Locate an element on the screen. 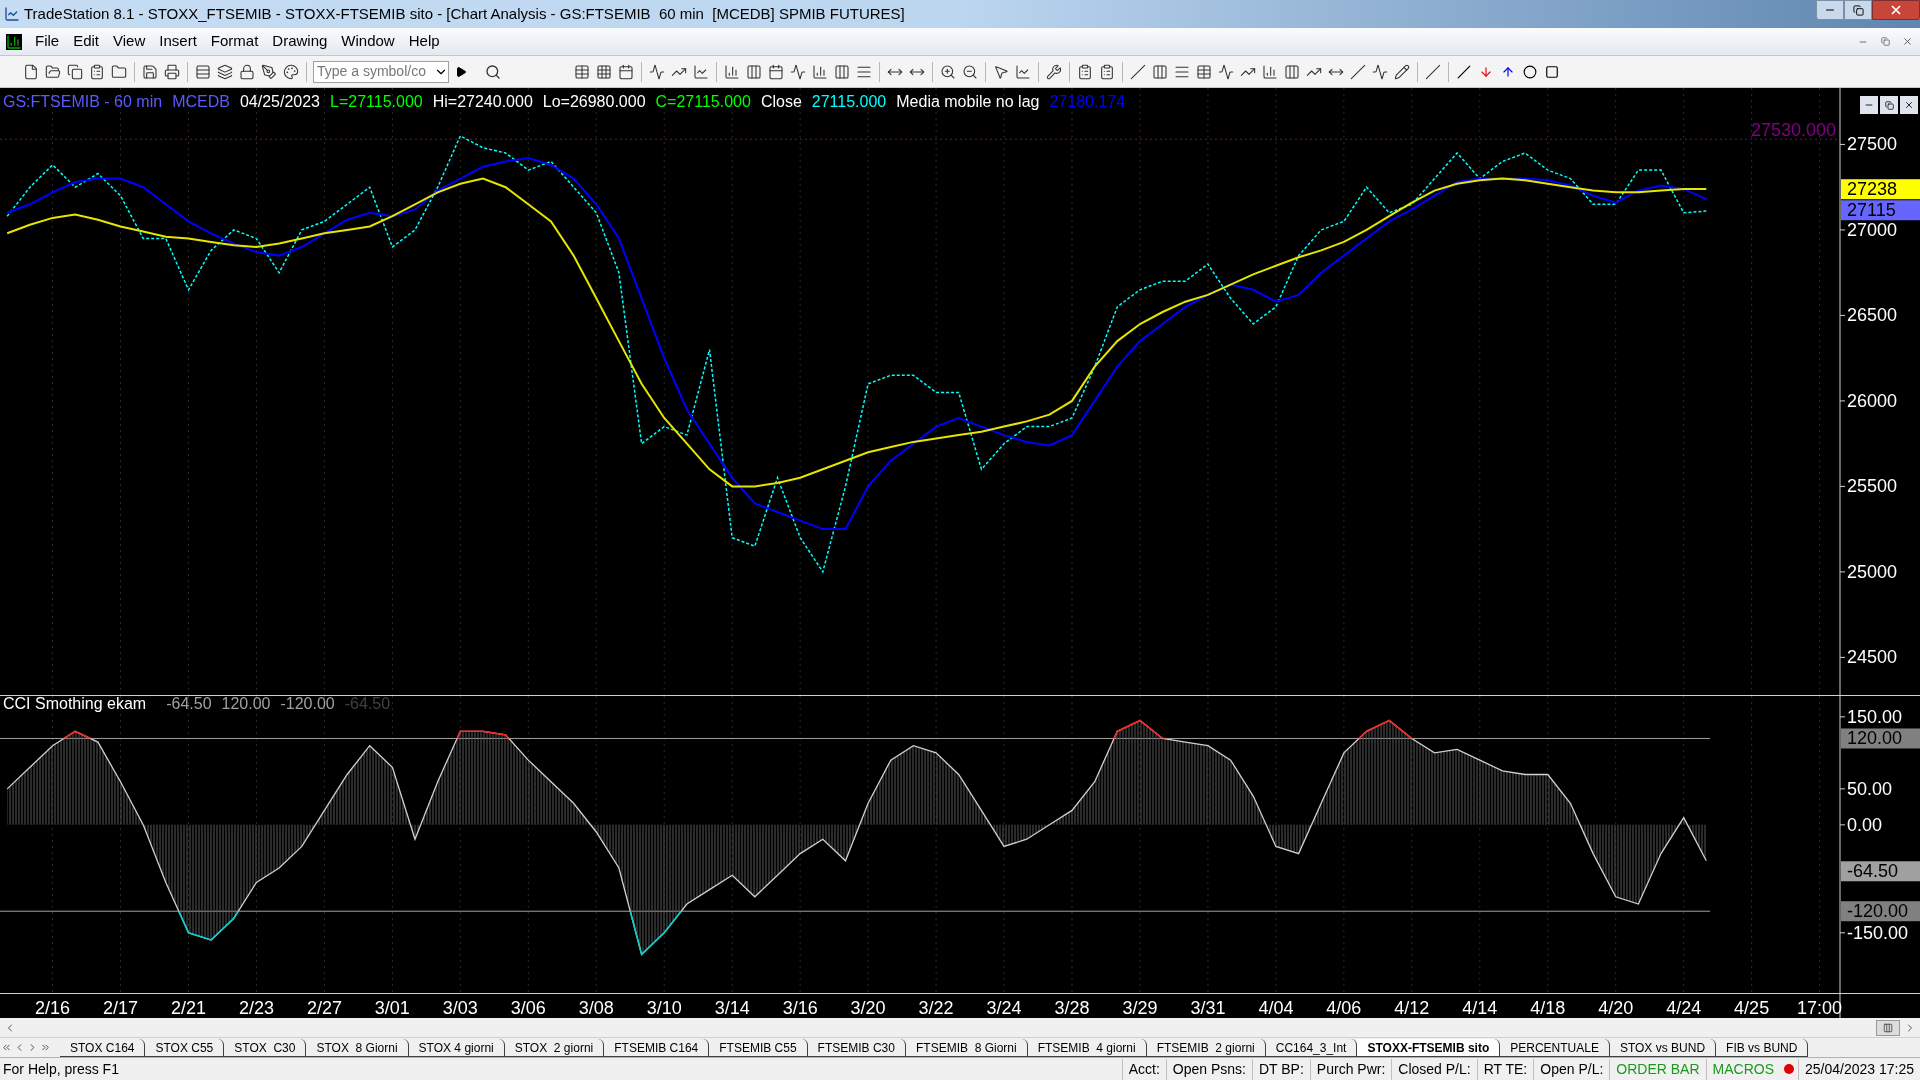 The height and width of the screenshot is (1080, 1920). palette-icon is located at coordinates (291, 71).